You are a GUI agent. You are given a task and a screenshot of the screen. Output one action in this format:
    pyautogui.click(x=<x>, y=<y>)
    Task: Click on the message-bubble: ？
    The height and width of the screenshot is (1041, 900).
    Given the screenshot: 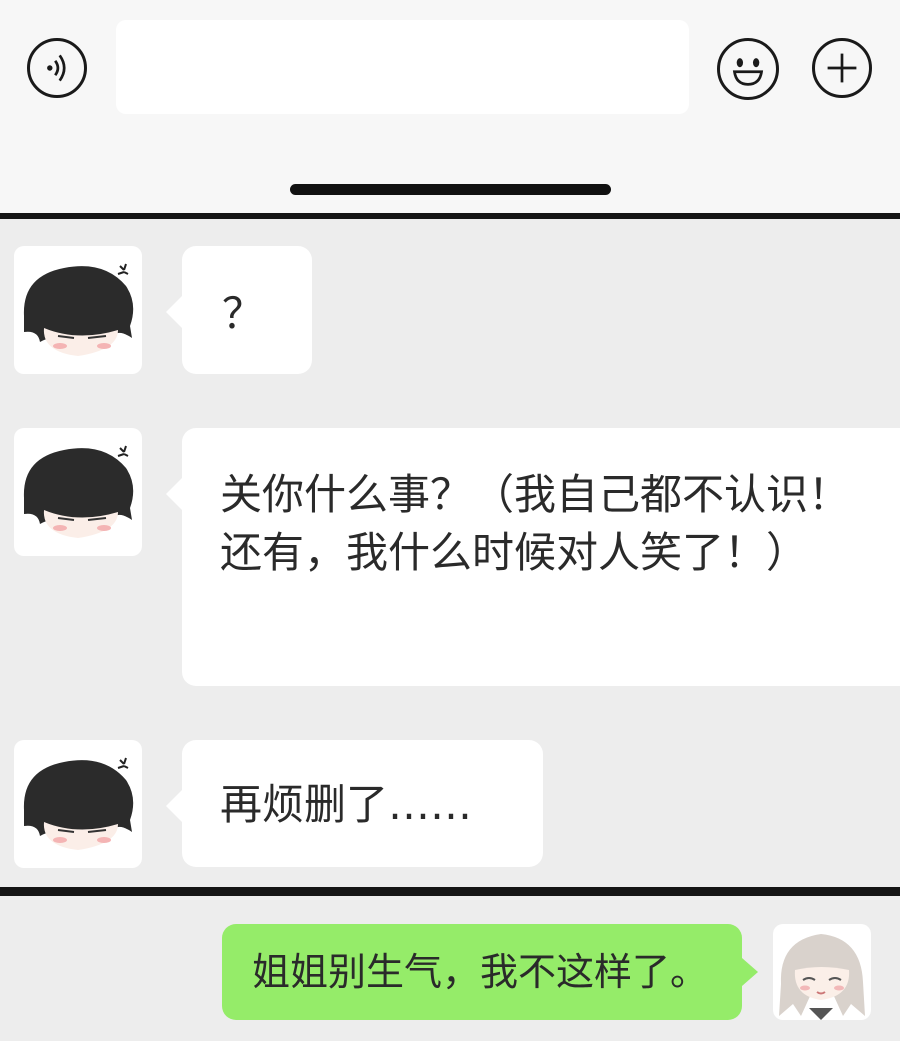 What is the action you would take?
    pyautogui.click(x=239, y=310)
    